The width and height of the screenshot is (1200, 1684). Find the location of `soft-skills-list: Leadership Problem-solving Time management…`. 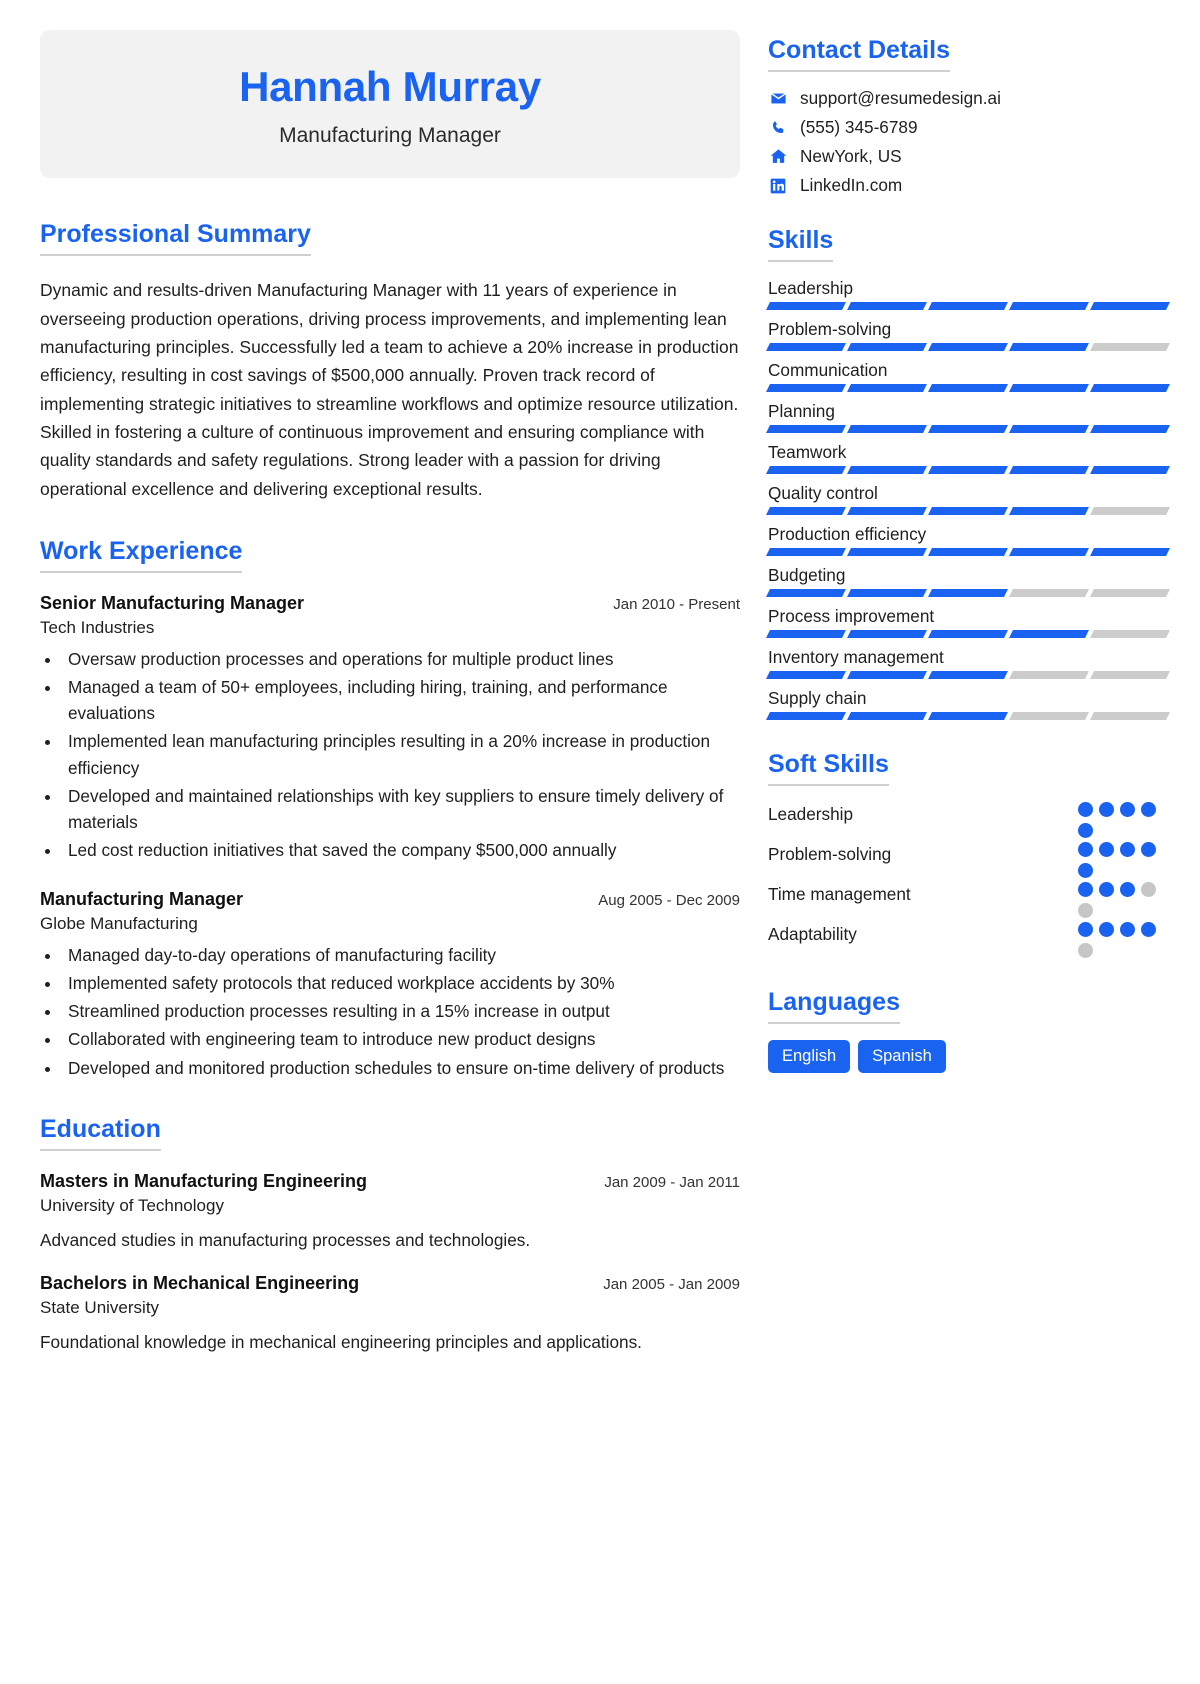

soft-skills-list: Leadership Problem-solving Time management… is located at coordinates (968, 880).